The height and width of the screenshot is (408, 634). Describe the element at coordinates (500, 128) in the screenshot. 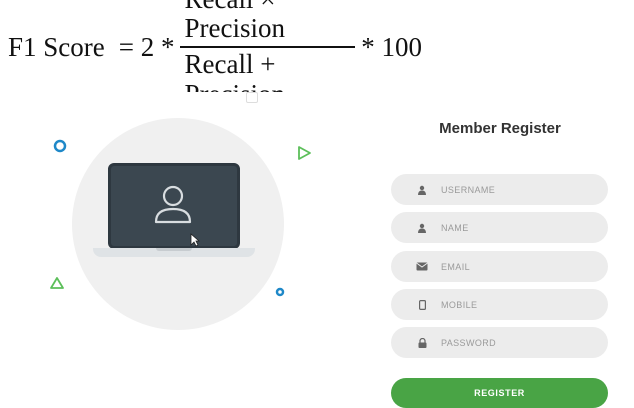

I see `form-title: Member Register` at that location.